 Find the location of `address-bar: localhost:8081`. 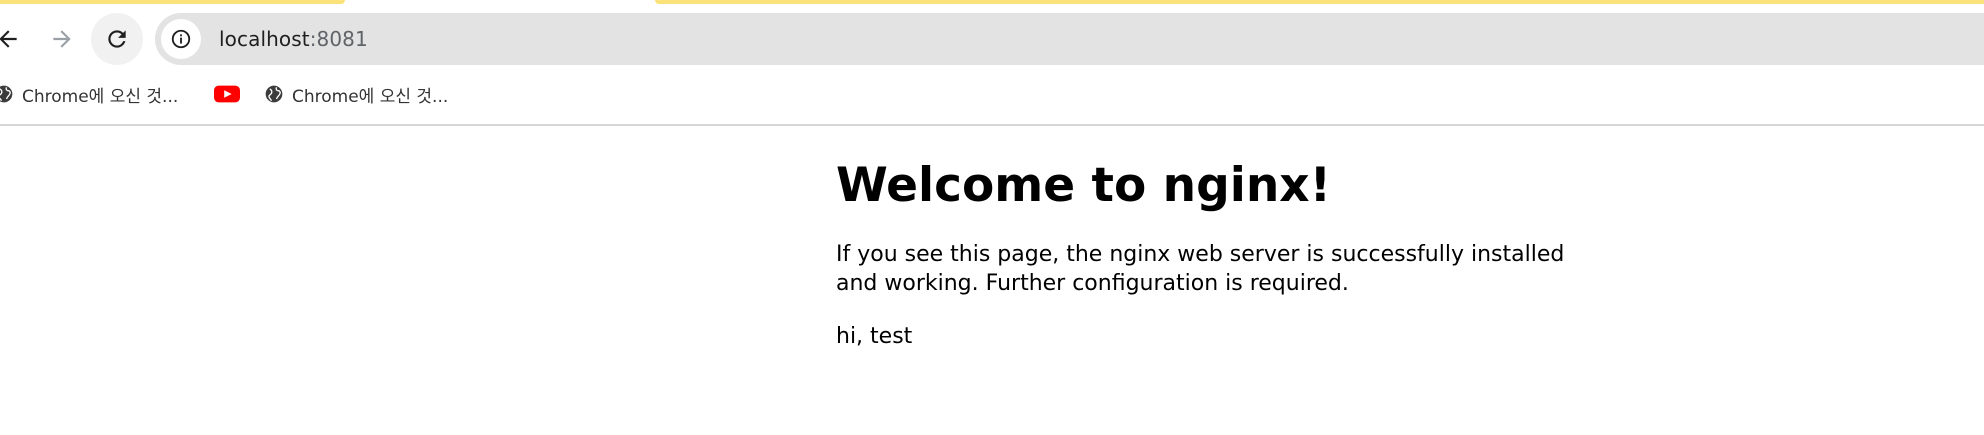

address-bar: localhost:8081 is located at coordinates (1069, 39).